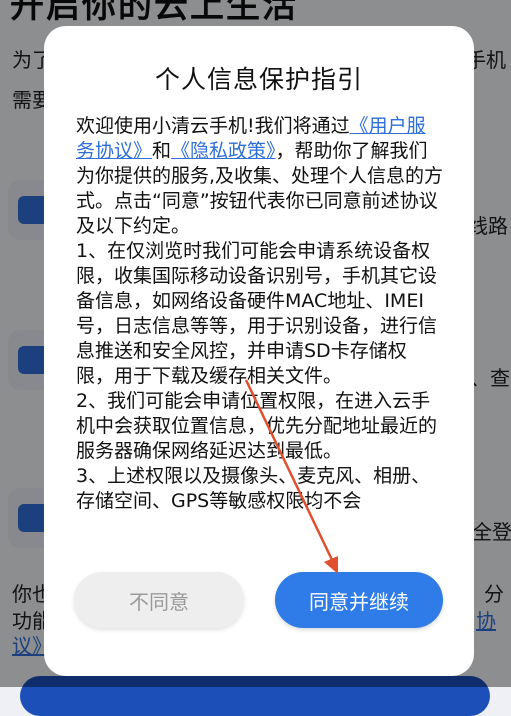 This screenshot has width=511, height=716. I want to click on disagree-button: 不同意, so click(159, 600).